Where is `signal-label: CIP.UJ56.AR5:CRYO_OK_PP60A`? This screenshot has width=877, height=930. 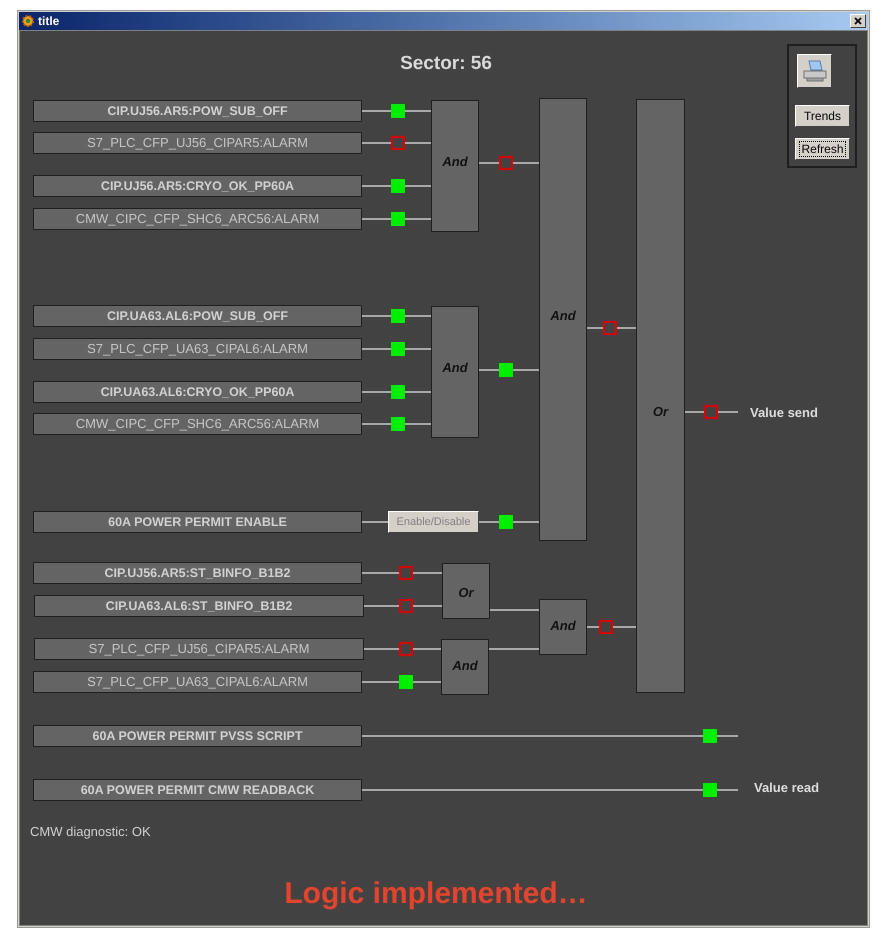 signal-label: CIP.UJ56.AR5:CRYO_OK_PP60A is located at coordinates (197, 186).